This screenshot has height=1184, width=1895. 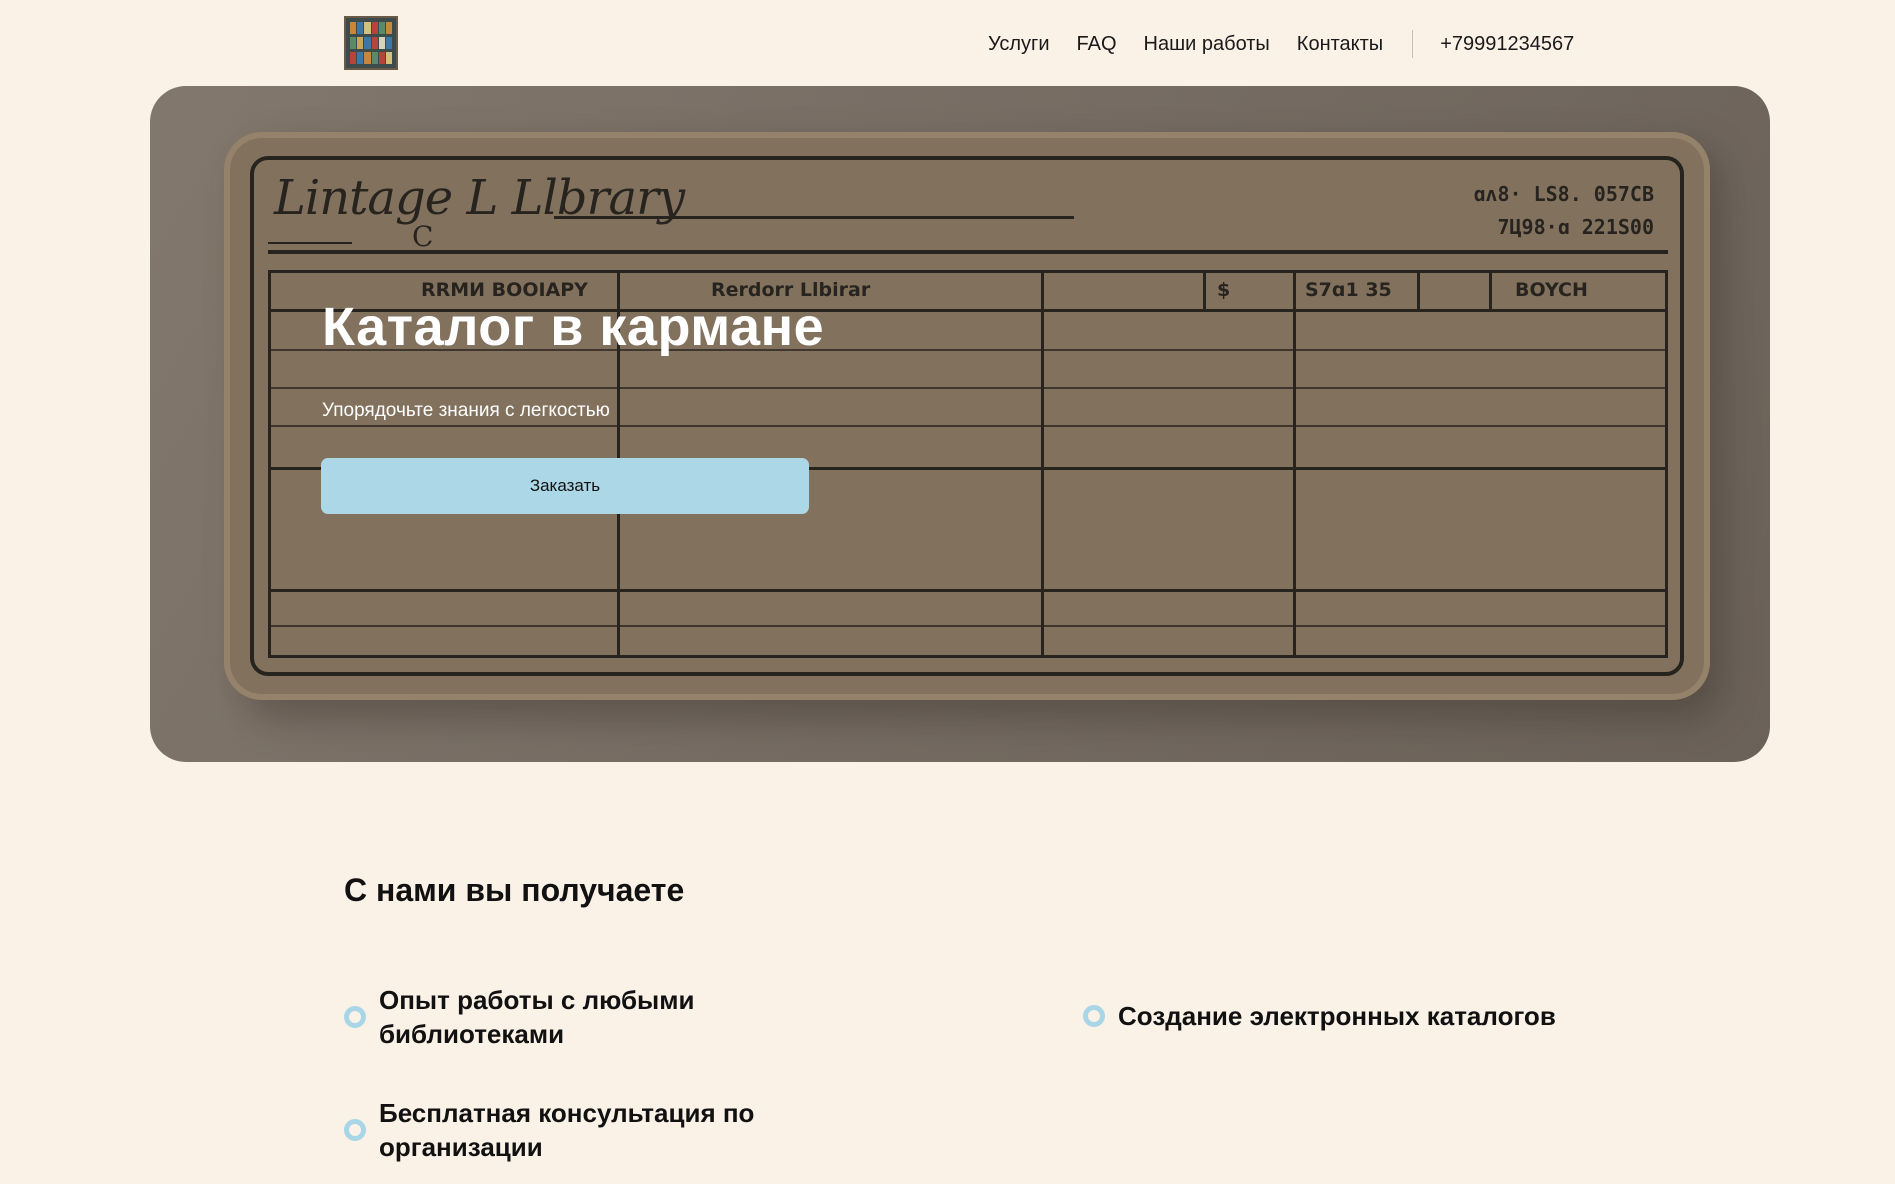 What do you see at coordinates (565, 486) in the screenshot?
I see `order-button: Заказать` at bounding box center [565, 486].